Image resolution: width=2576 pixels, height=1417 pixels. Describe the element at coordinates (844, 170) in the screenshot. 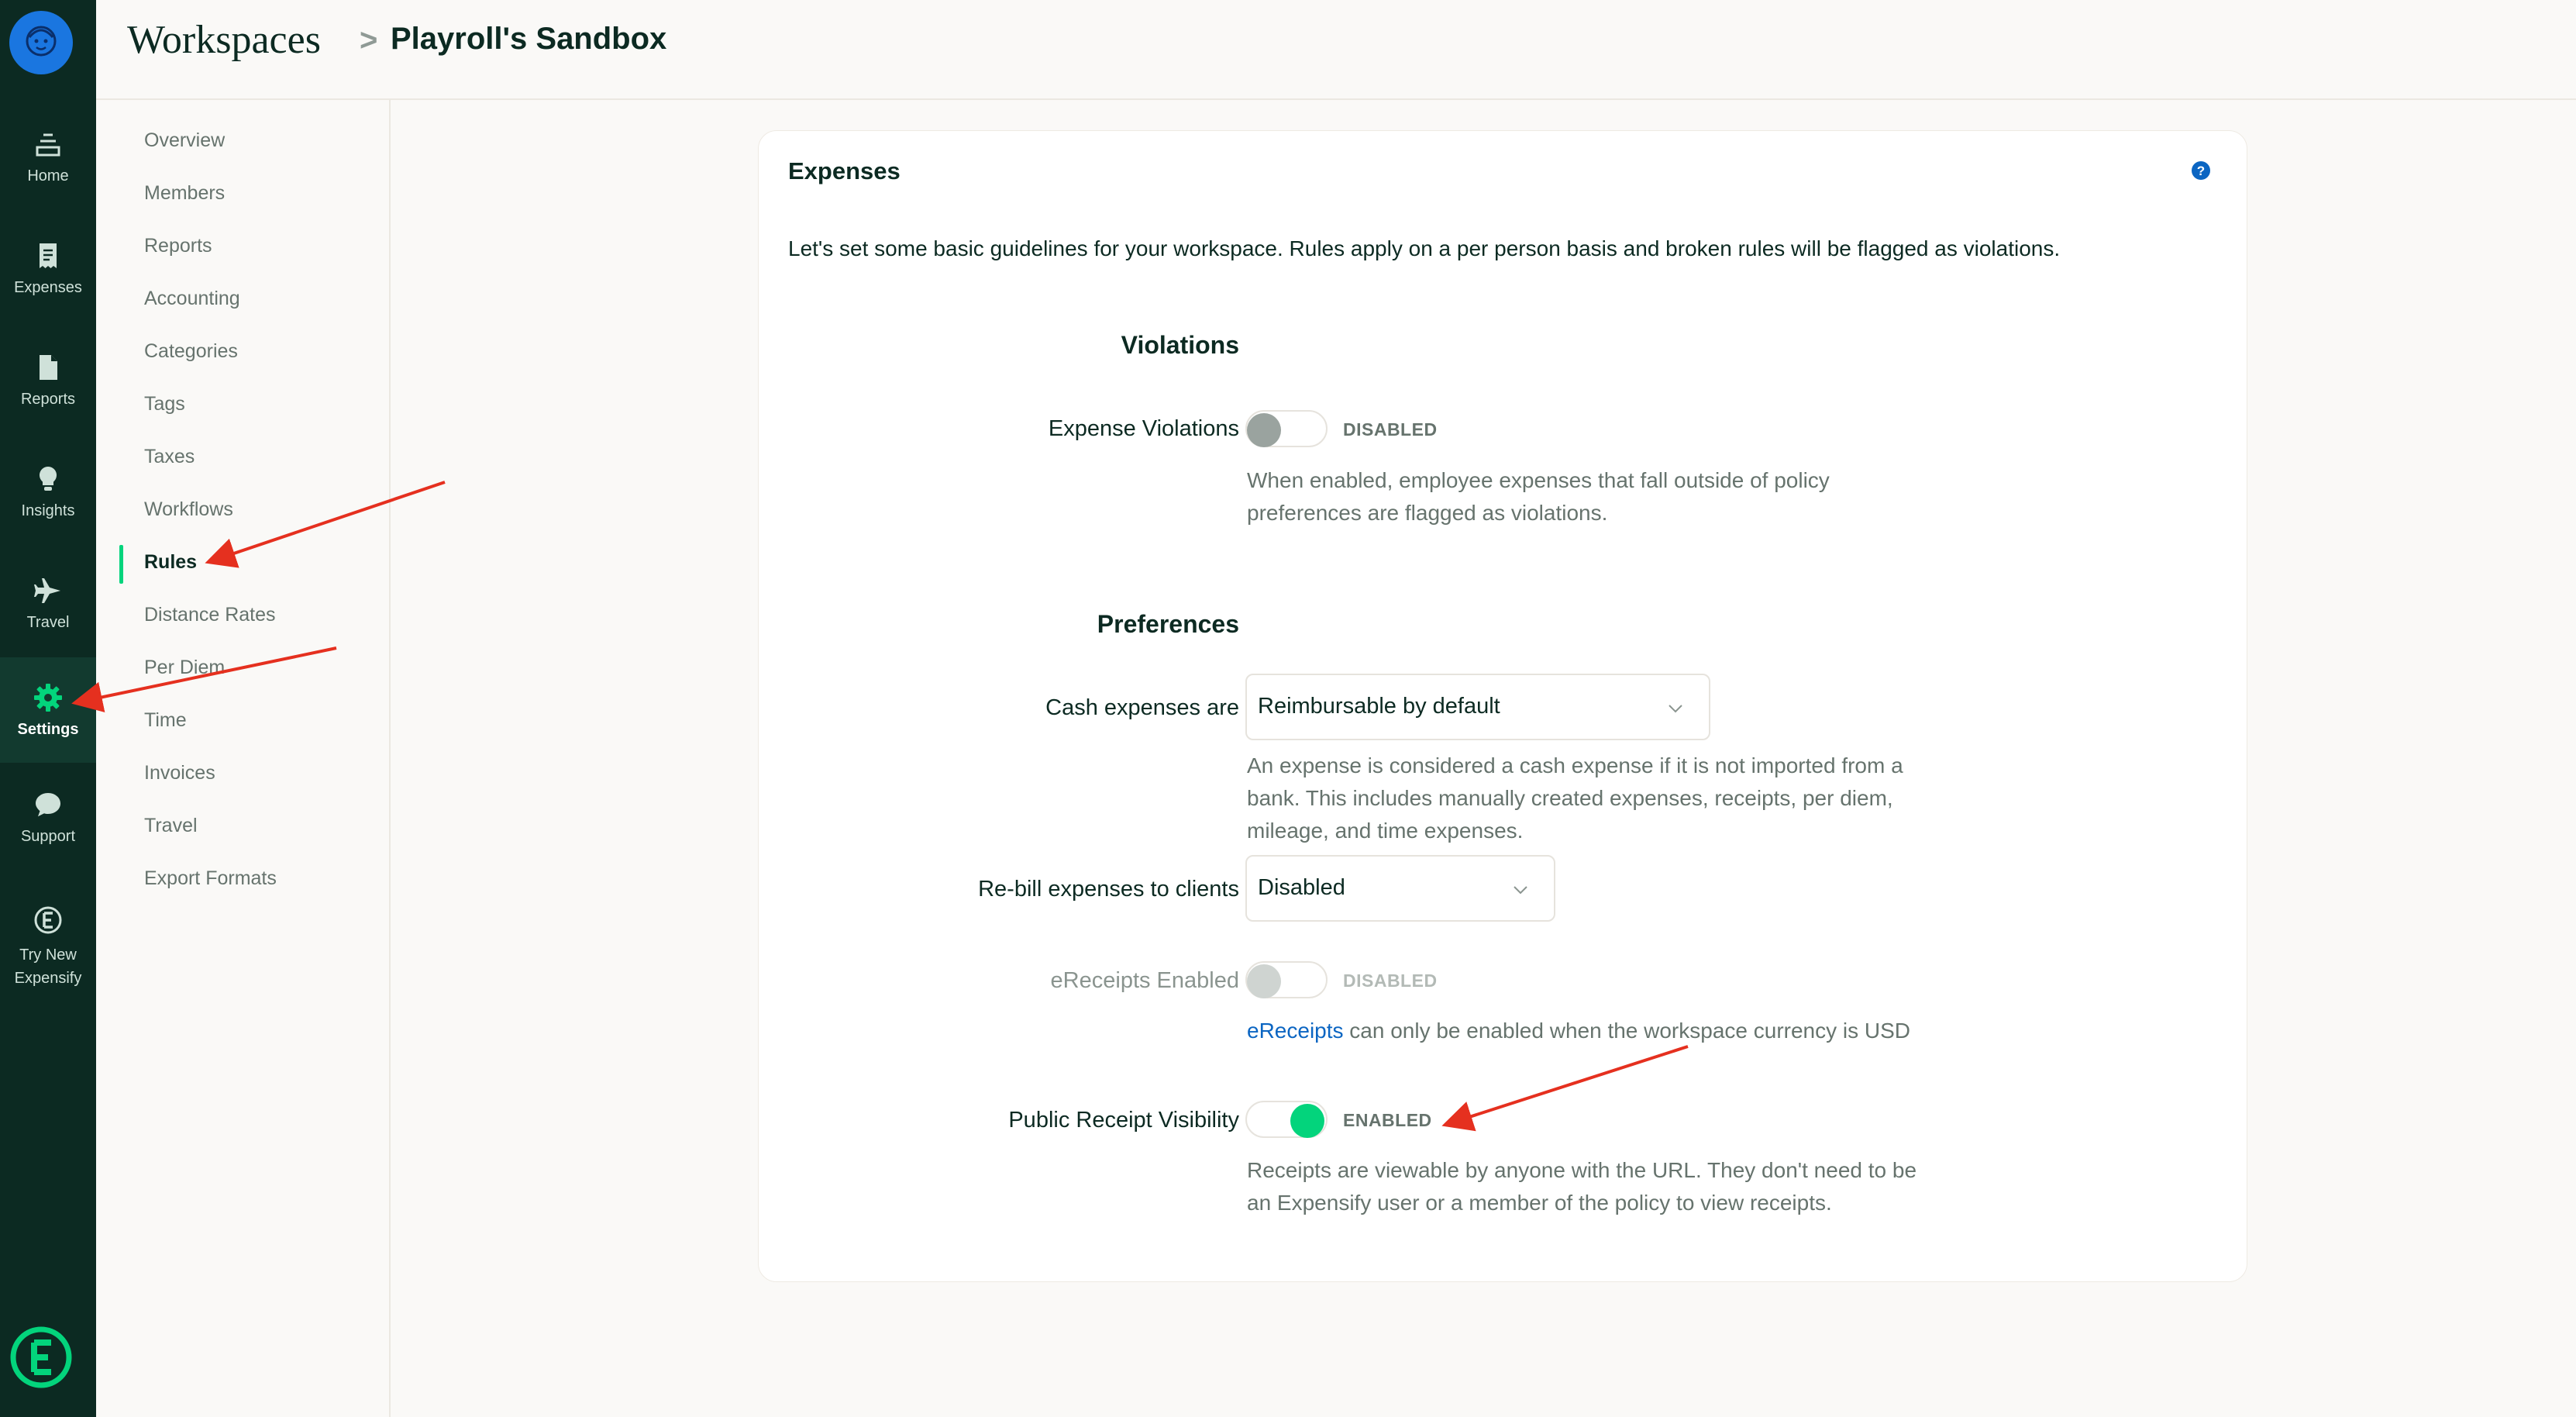

I see `card-title: Expenses` at that location.